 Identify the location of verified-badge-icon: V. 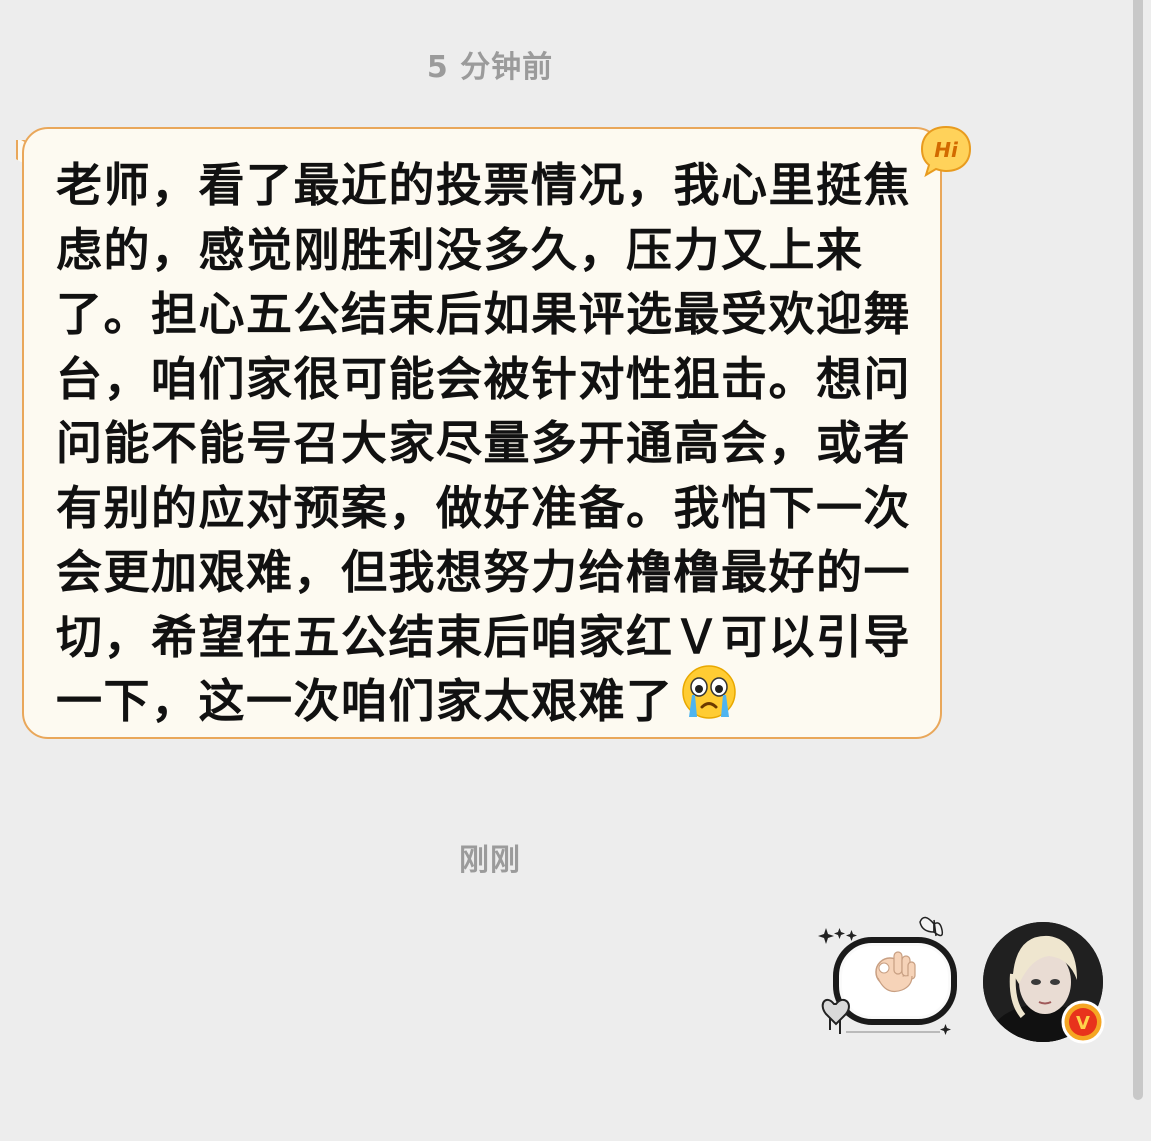
(1083, 1022).